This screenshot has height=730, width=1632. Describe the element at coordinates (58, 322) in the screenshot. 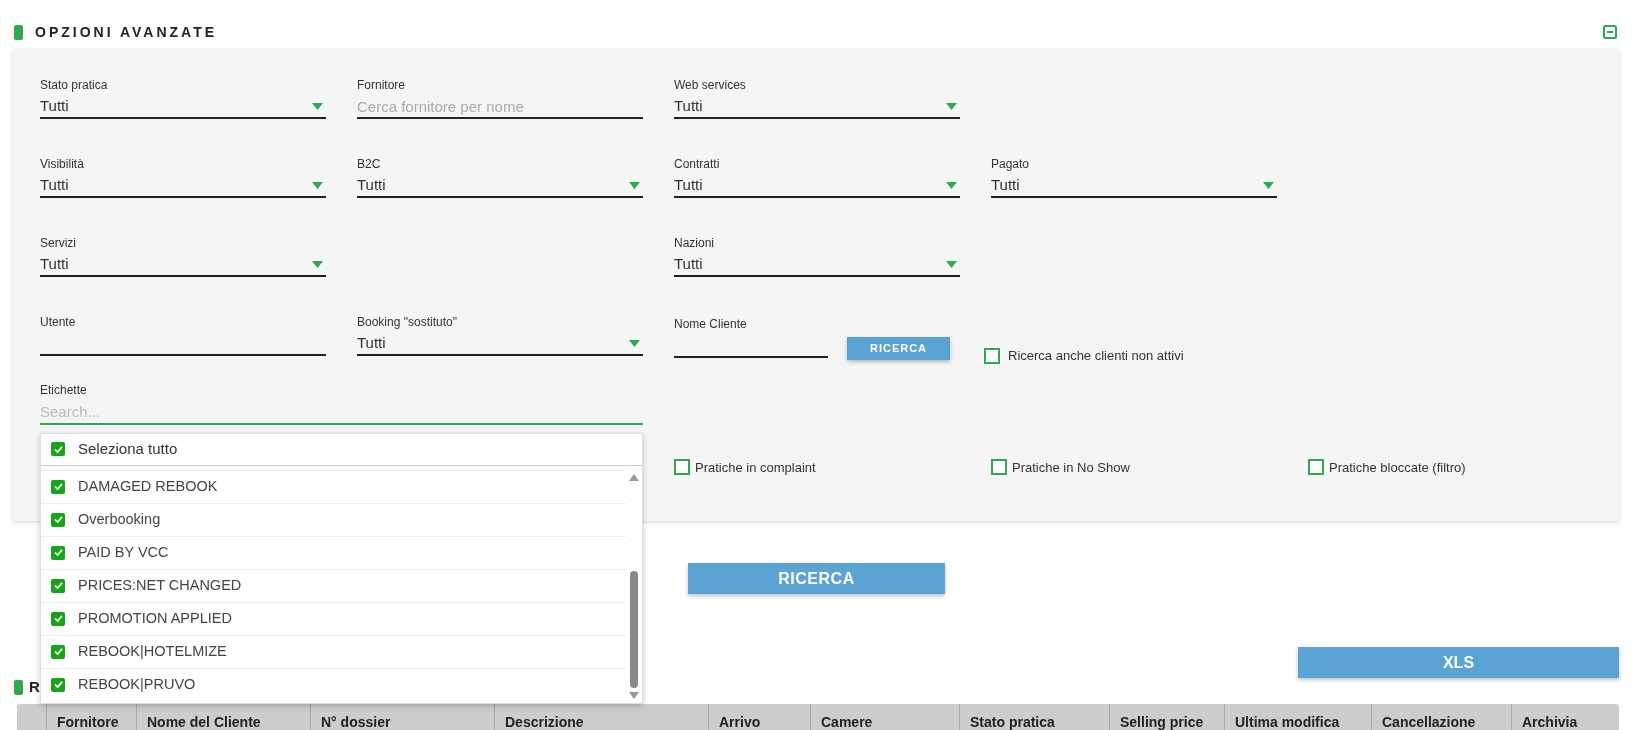

I see `field-label: Utente` at that location.